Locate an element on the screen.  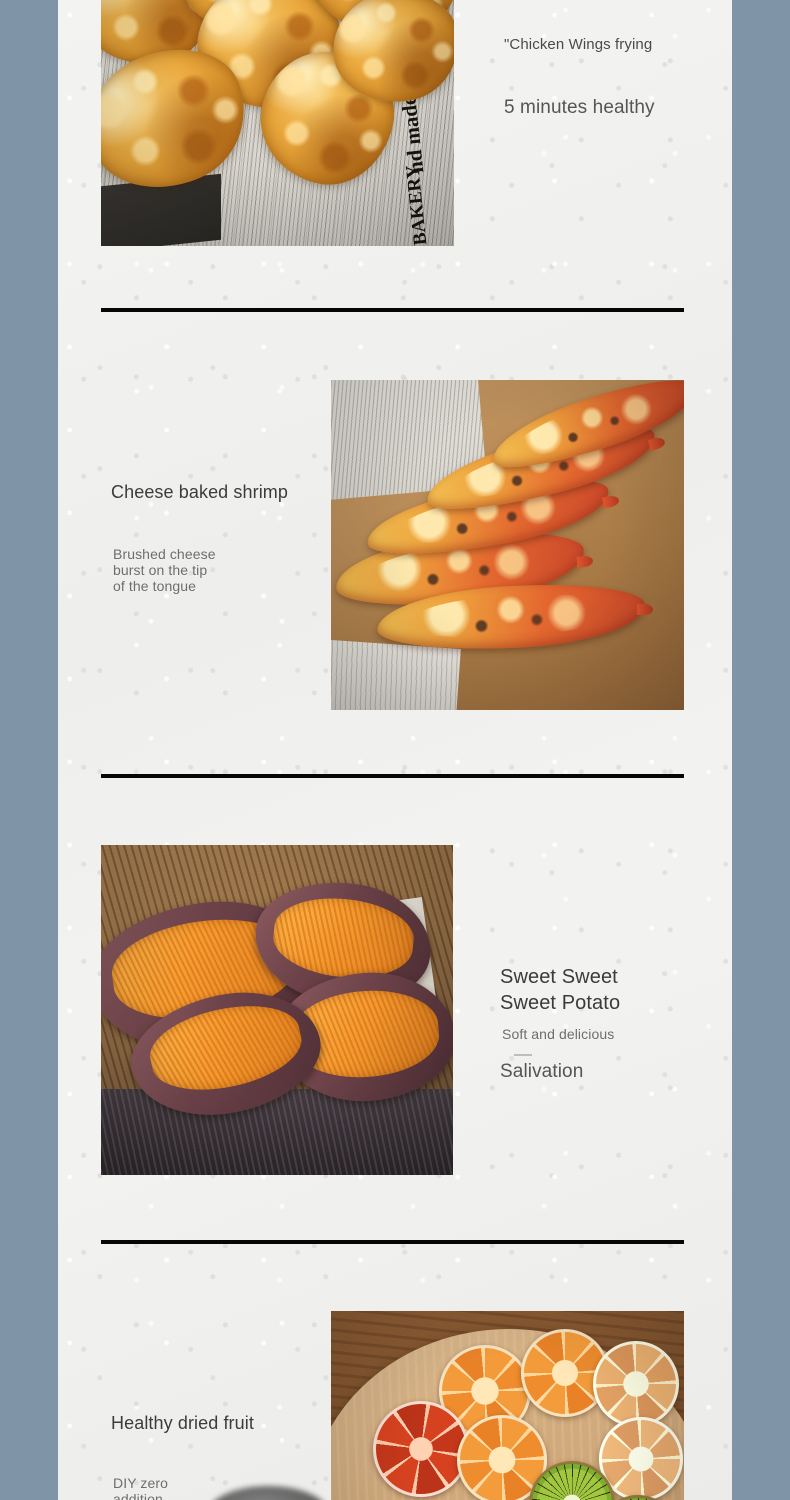
dried-lemon-slice is located at coordinates (636, 1384).